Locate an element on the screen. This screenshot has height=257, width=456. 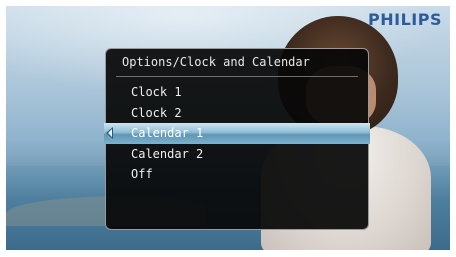
menu-divider is located at coordinates (237, 76).